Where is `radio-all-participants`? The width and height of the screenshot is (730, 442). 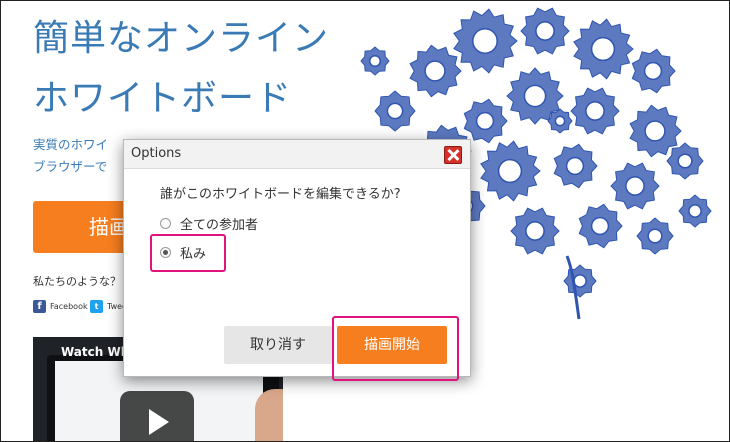
radio-all-participants is located at coordinates (165, 223).